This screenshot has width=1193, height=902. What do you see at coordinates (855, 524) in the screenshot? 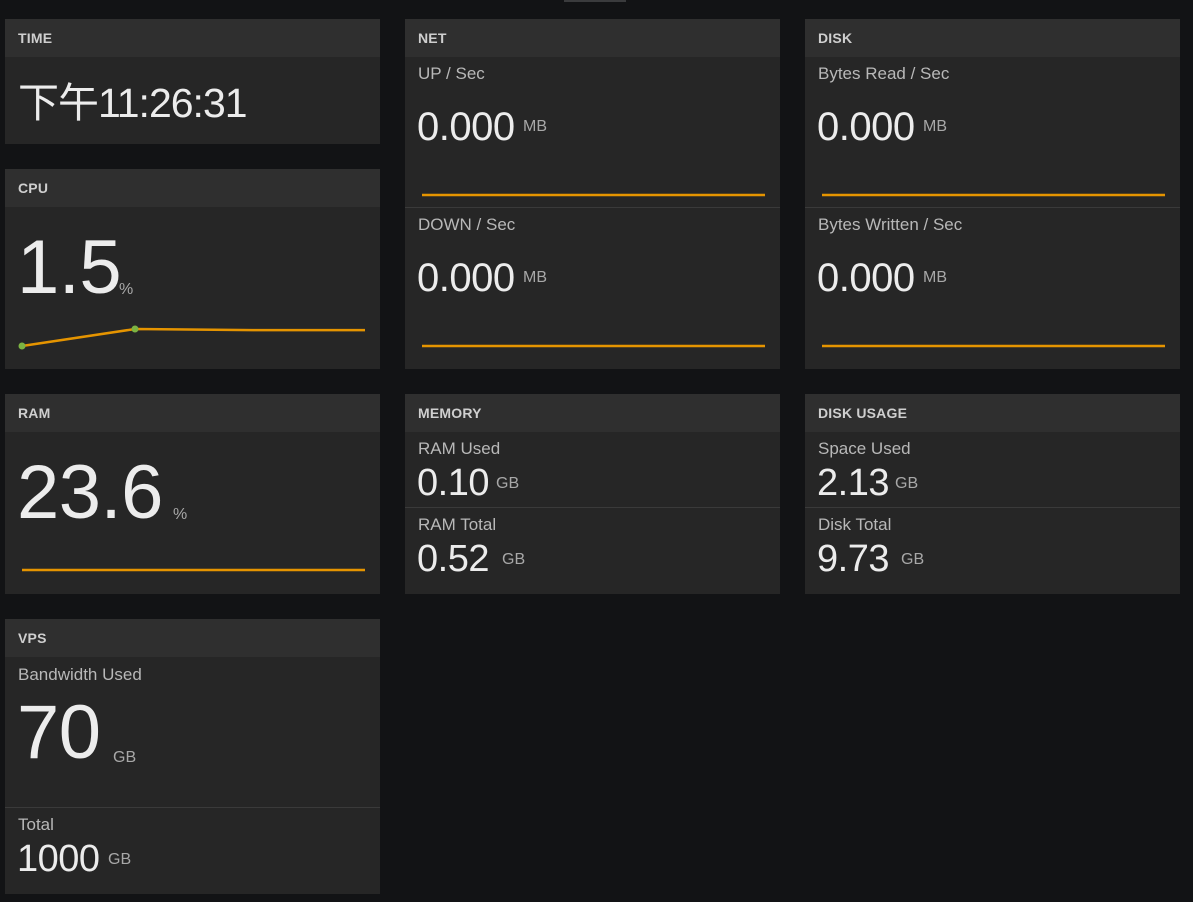
I see `disk-total-label: Disk Total` at bounding box center [855, 524].